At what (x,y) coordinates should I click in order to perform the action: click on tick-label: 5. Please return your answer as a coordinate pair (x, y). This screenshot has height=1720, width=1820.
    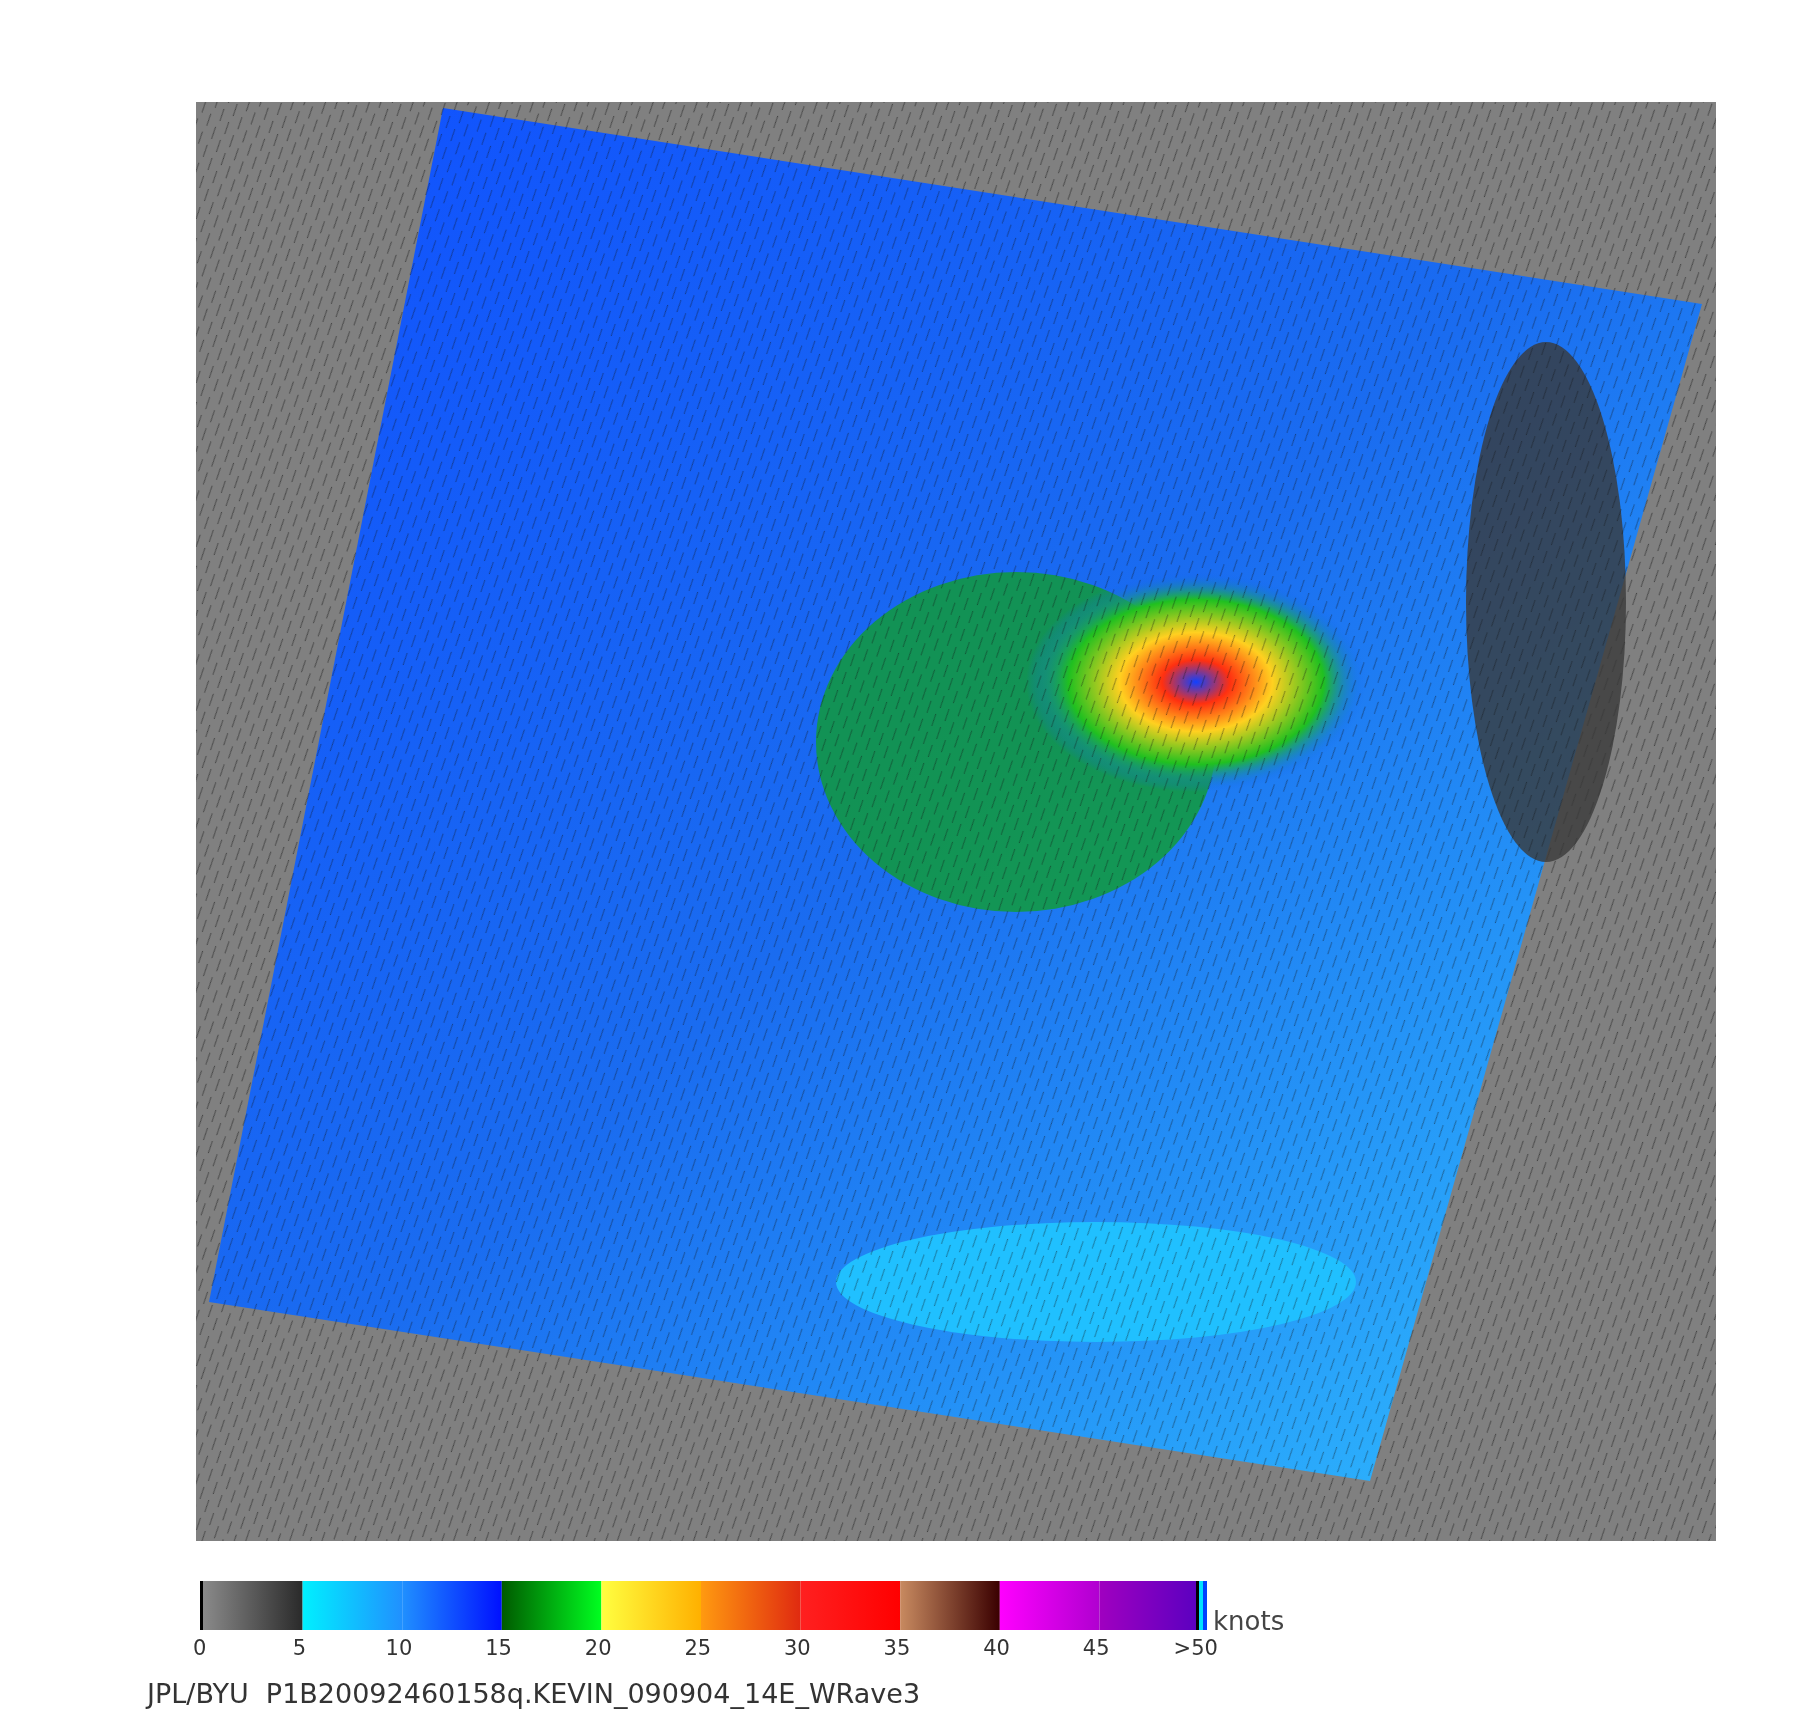
    Looking at the image, I should click on (299, 1648).